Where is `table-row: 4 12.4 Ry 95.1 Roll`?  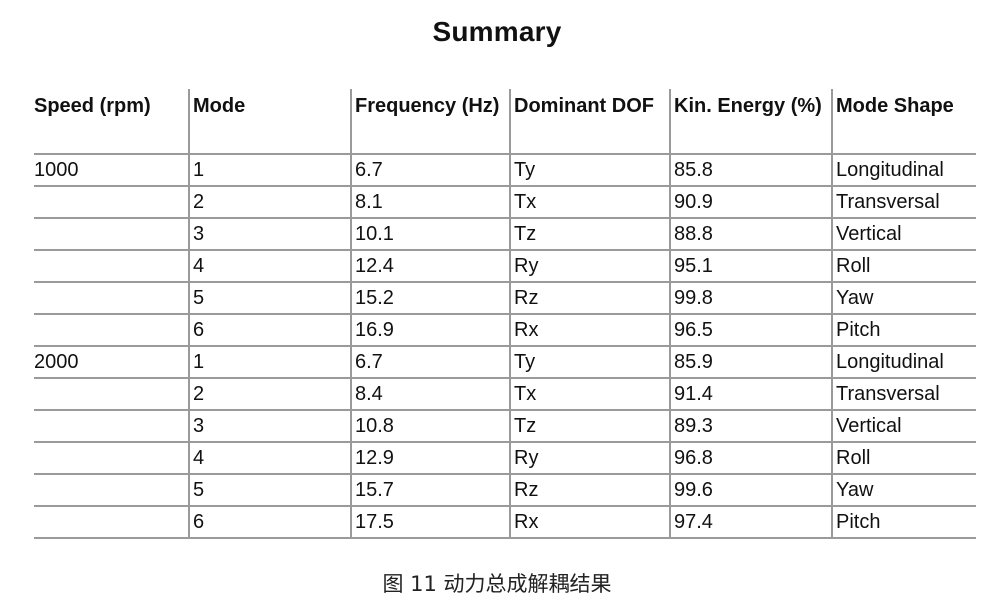 table-row: 4 12.4 Ry 95.1 Roll is located at coordinates (505, 266).